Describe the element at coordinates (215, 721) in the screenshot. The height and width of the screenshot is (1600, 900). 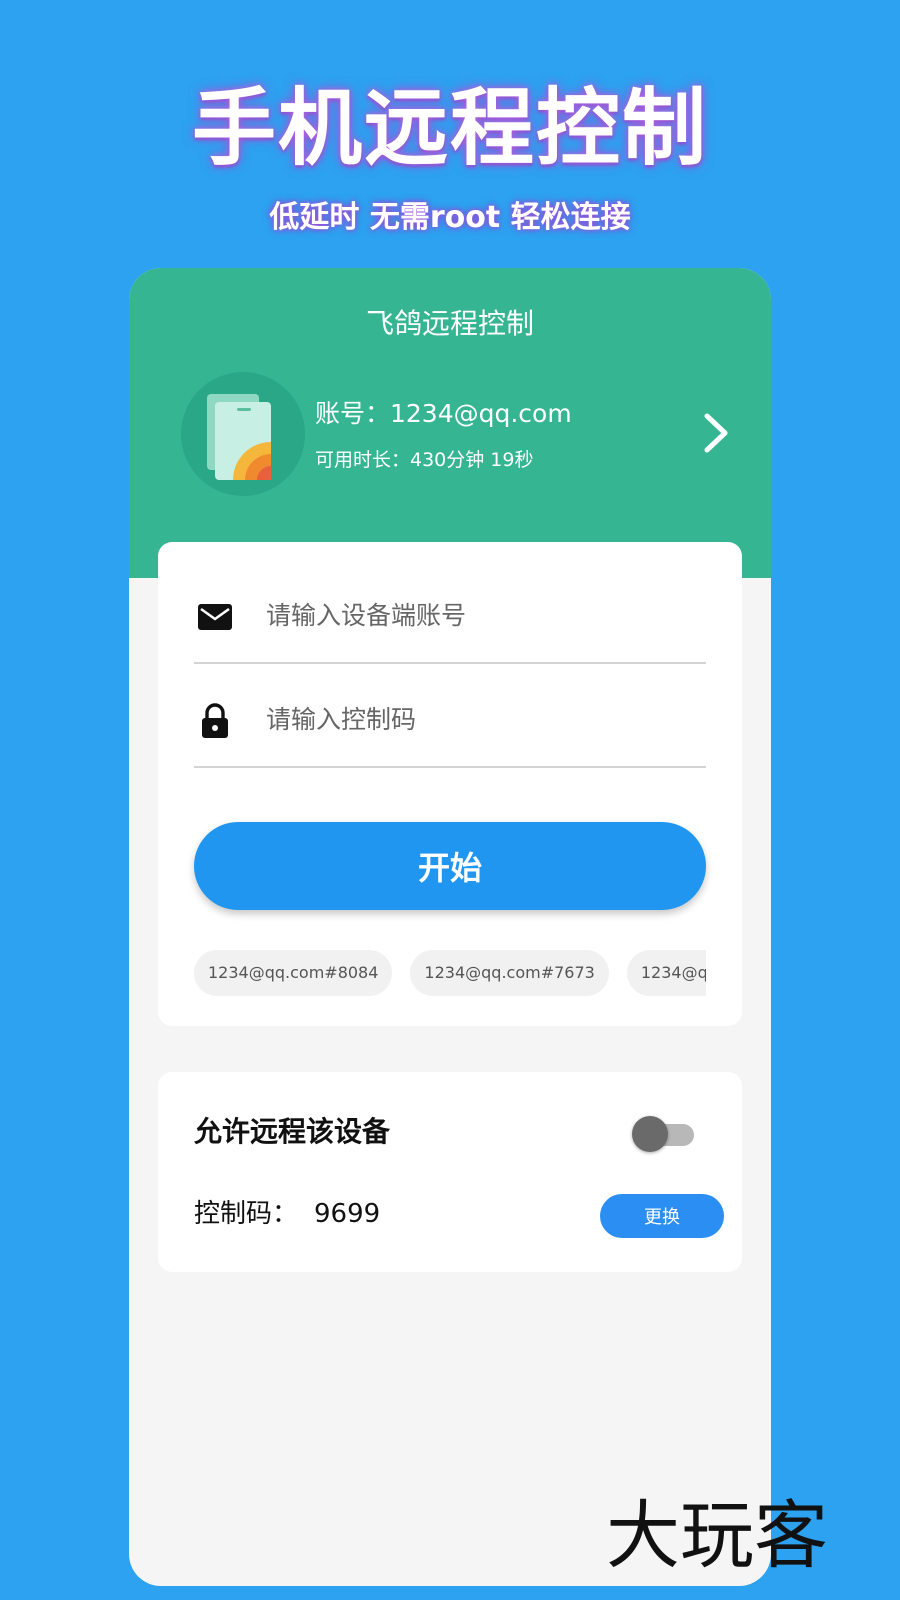
I see `lock-icon` at that location.